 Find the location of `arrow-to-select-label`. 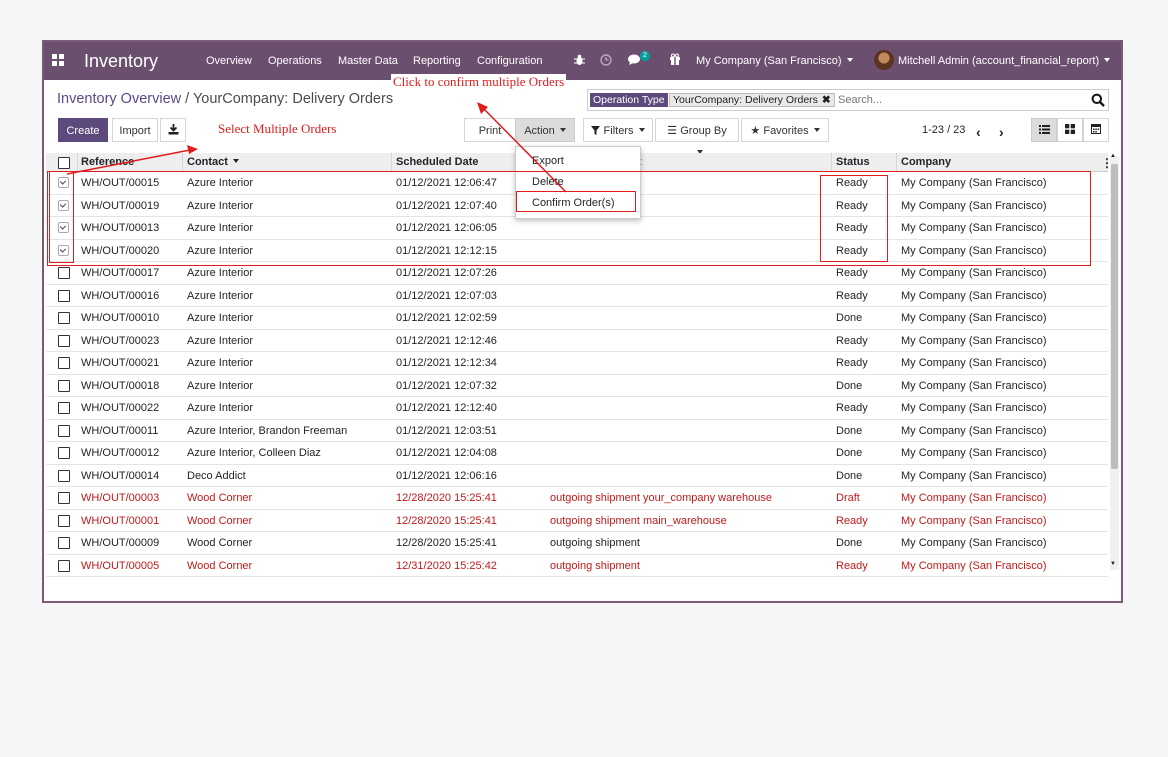

arrow-to-select-label is located at coordinates (128, 162).